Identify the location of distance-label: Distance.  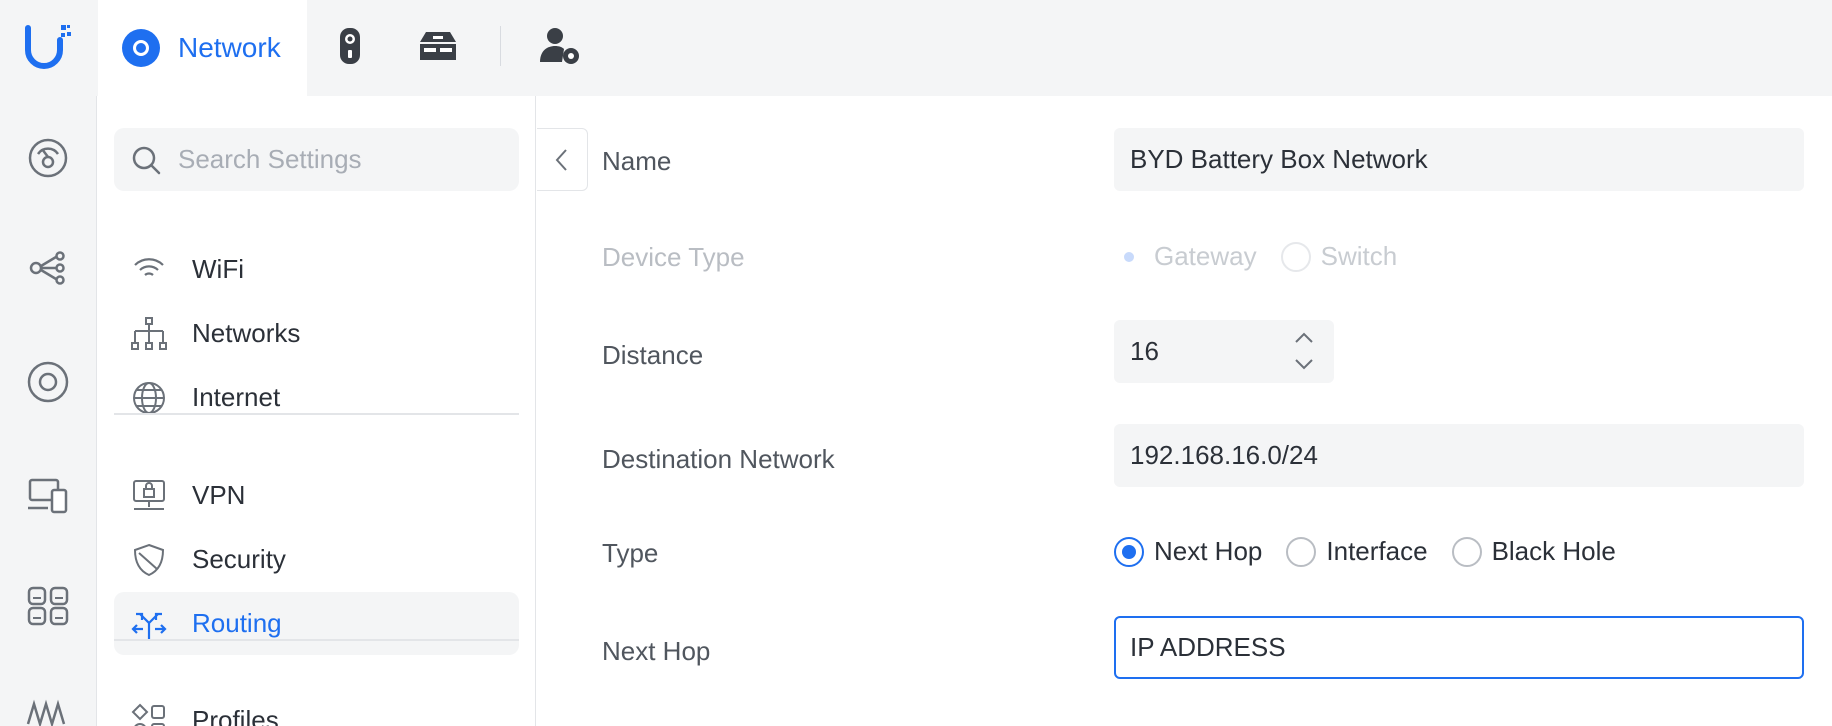
(653, 355).